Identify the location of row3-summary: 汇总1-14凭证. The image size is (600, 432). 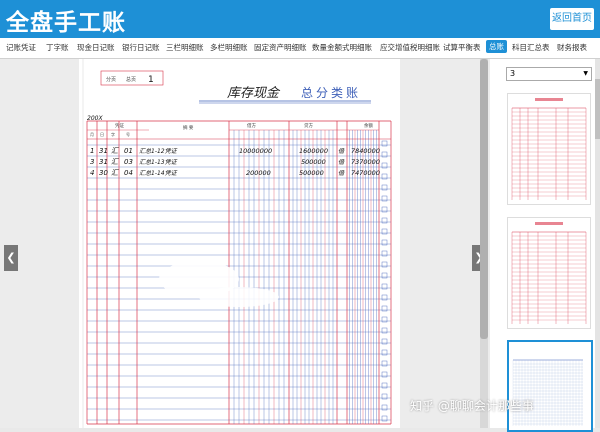
(158, 173).